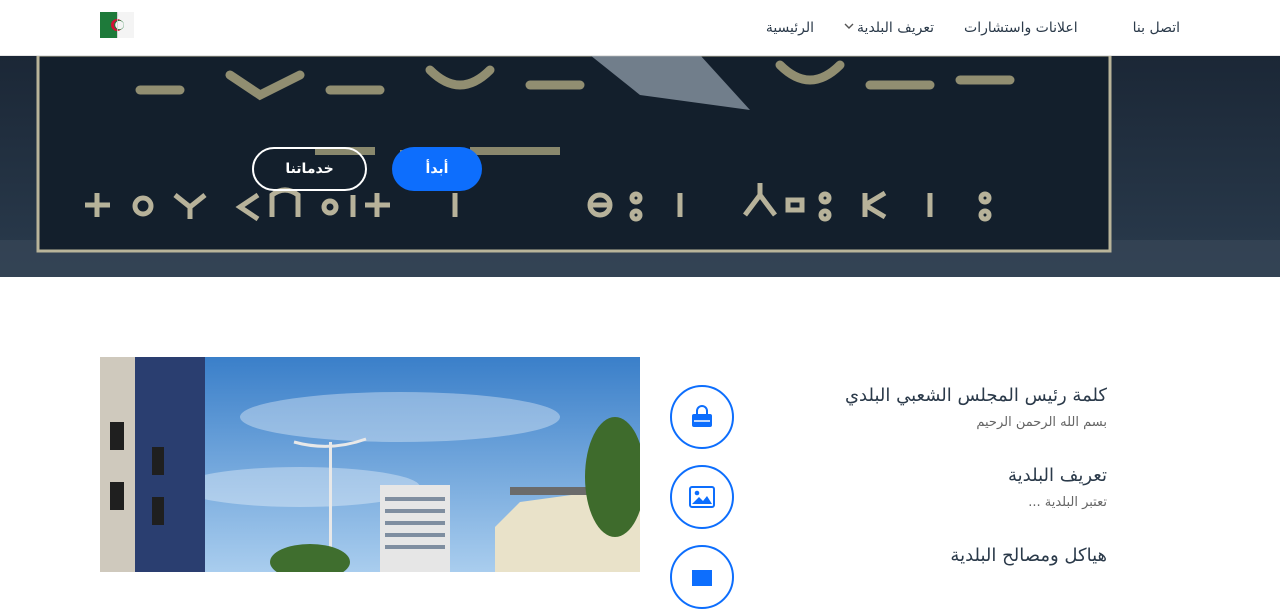 This screenshot has height=615, width=1280. I want to click on shopping-bag-icon, so click(702, 416).